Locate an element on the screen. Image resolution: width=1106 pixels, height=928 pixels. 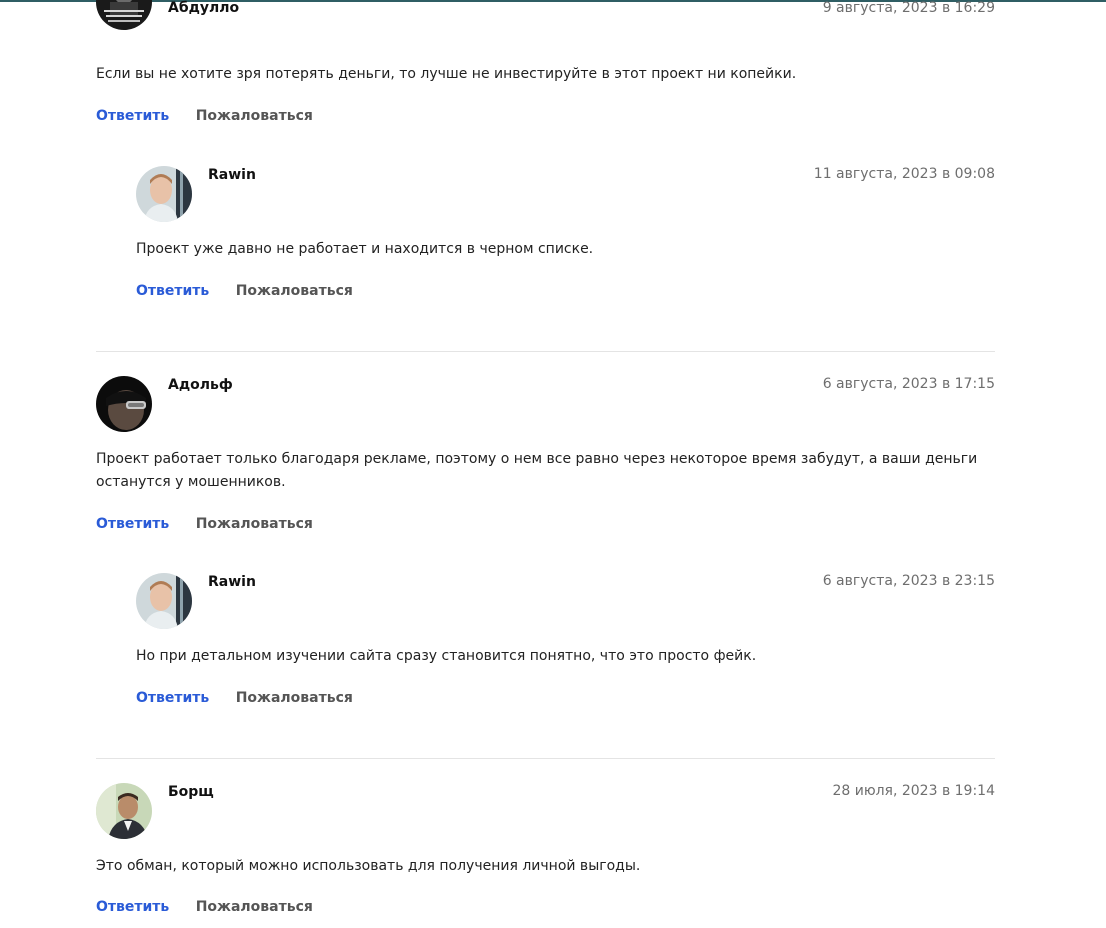
comment-date: 9 августа, 2023 в 16:29 is located at coordinates (908, 8).